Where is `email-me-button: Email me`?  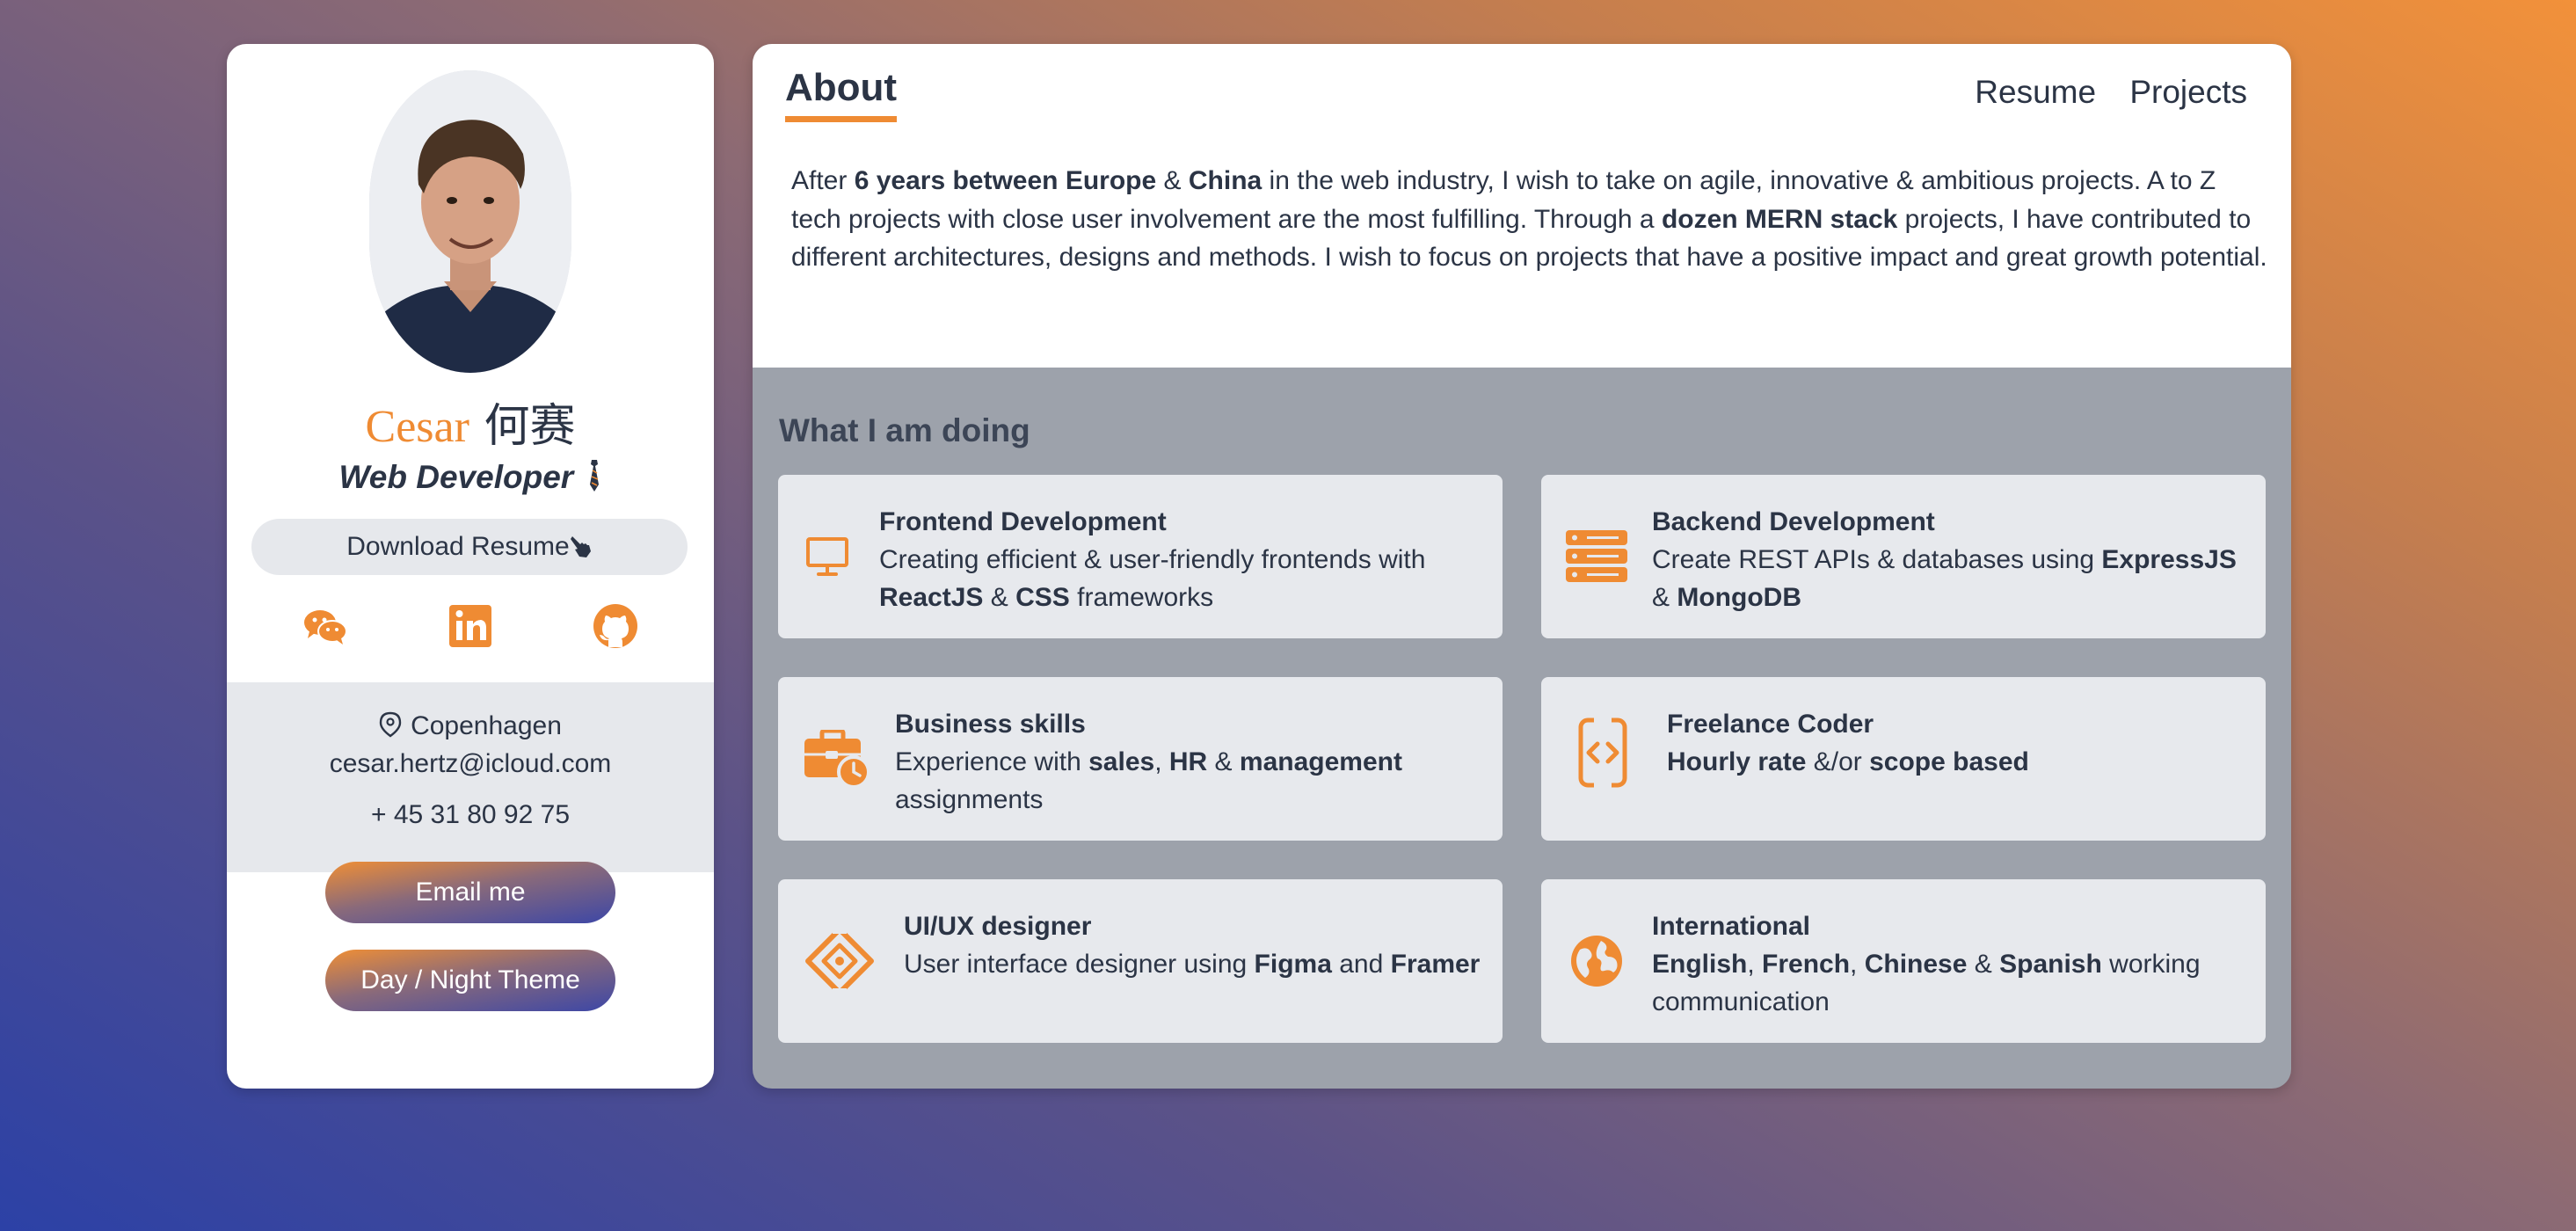 email-me-button: Email me is located at coordinates (470, 892).